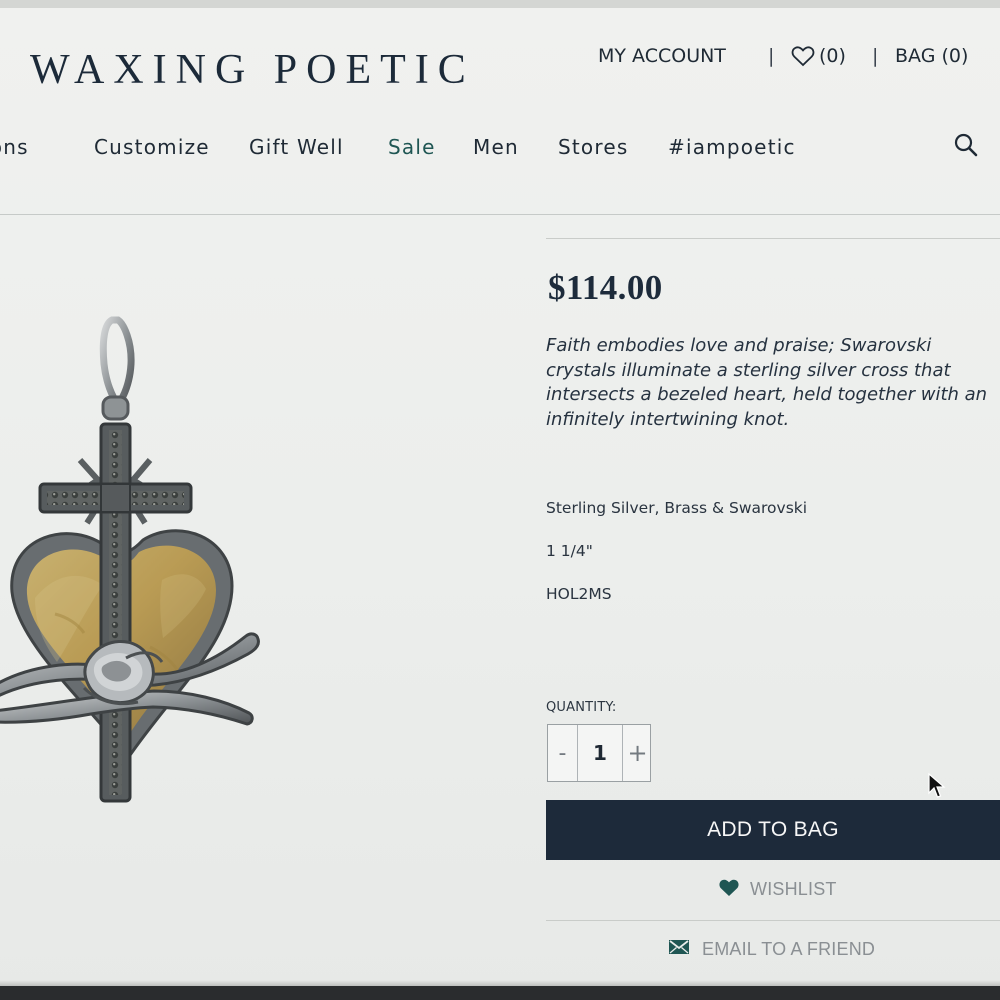 Image resolution: width=1000 pixels, height=1000 pixels. Describe the element at coordinates (581, 707) in the screenshot. I see `quantity-label: QUANTITY:` at that location.